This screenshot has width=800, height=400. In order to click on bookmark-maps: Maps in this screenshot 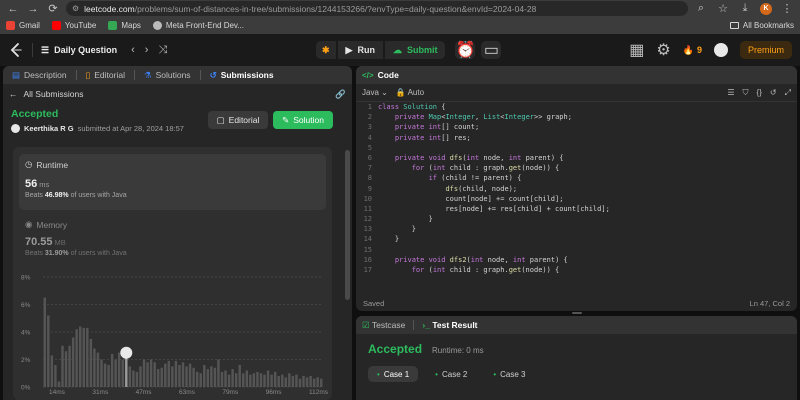, I will do `click(124, 25)`.